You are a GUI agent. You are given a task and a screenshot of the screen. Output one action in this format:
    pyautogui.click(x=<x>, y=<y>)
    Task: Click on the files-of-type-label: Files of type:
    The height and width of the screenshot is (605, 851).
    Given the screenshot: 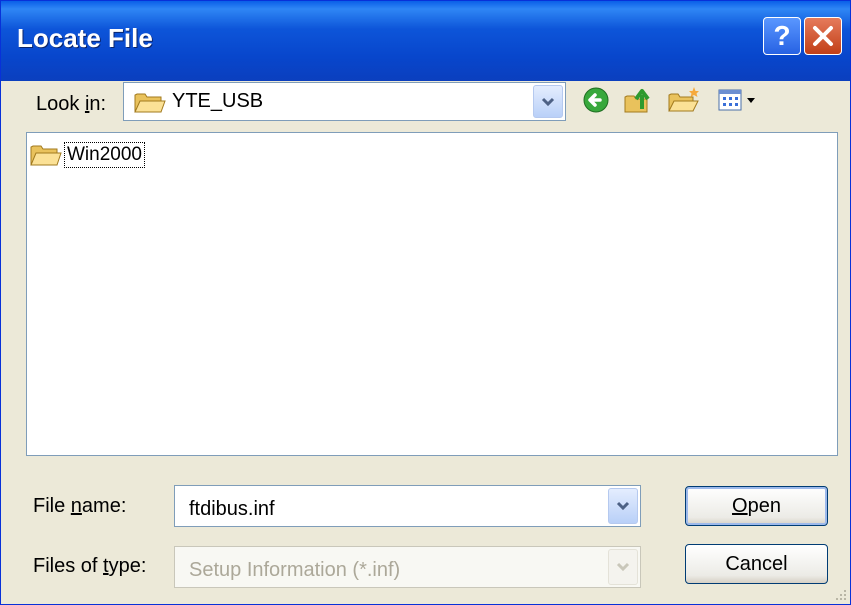 What is the action you would take?
    pyautogui.click(x=90, y=566)
    